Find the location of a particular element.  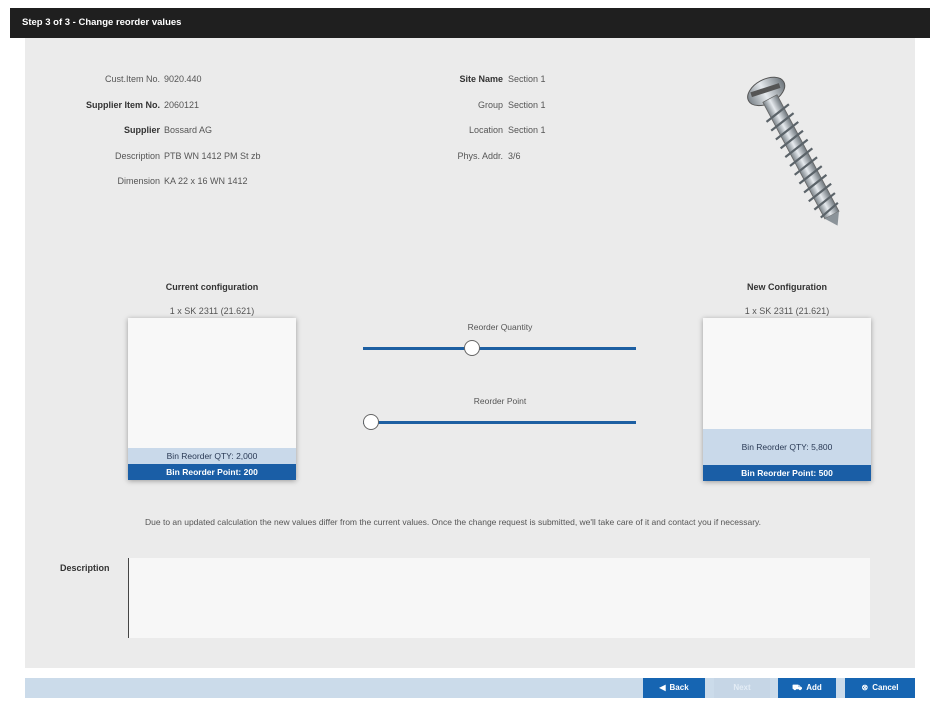

item-detail-label: Description is located at coordinates (137, 155).